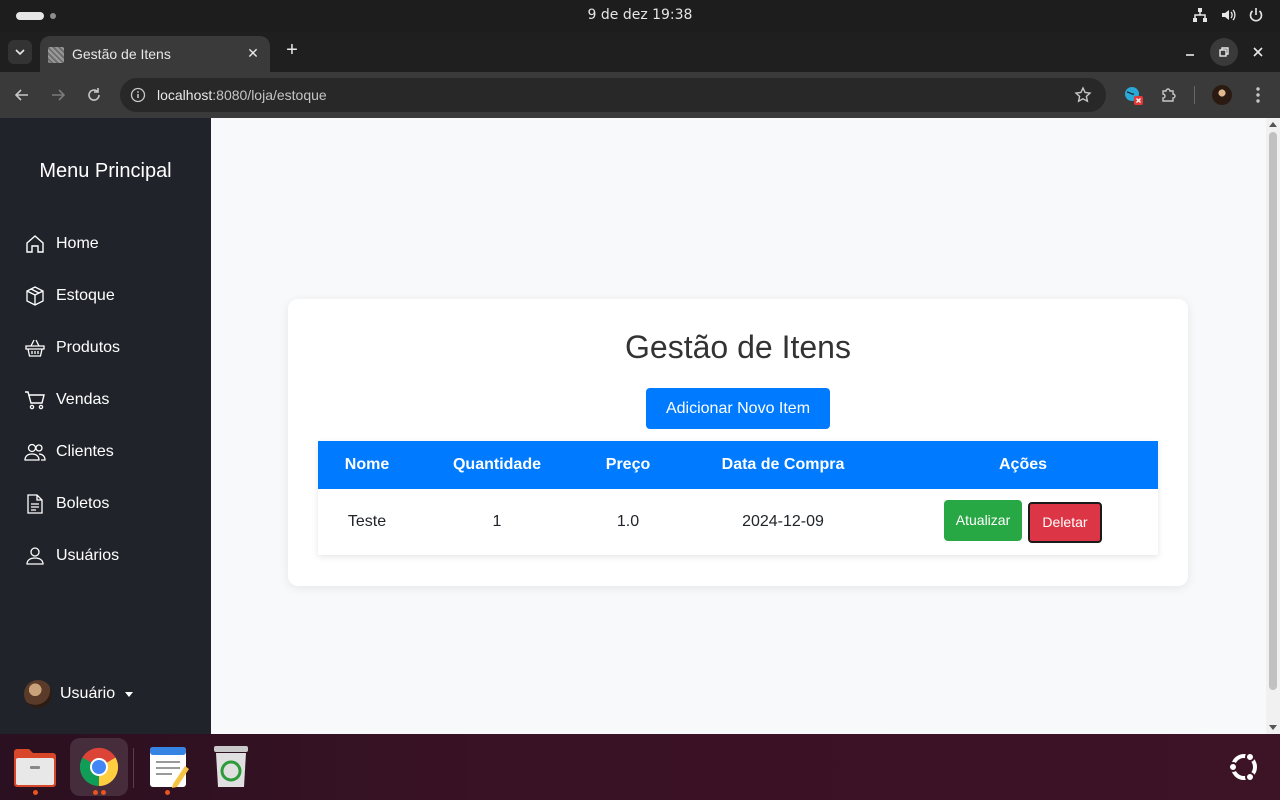  What do you see at coordinates (1083, 95) in the screenshot?
I see `bookmark-star-icon` at bounding box center [1083, 95].